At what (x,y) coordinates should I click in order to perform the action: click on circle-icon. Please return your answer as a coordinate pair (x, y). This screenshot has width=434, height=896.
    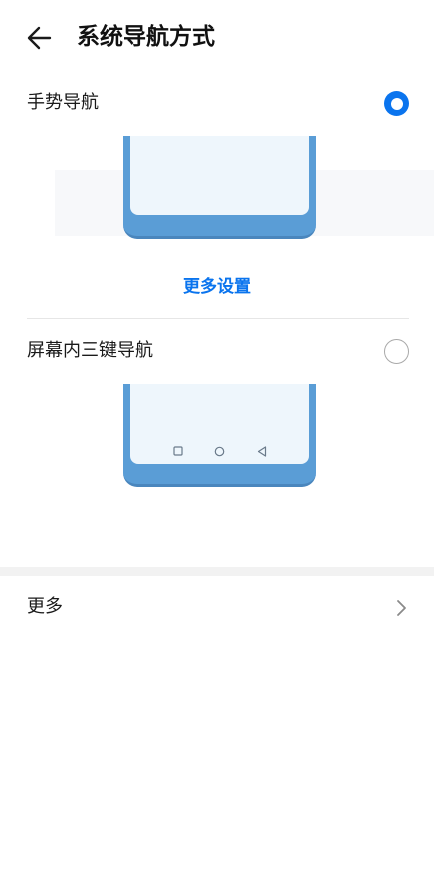
    Looking at the image, I should click on (220, 451).